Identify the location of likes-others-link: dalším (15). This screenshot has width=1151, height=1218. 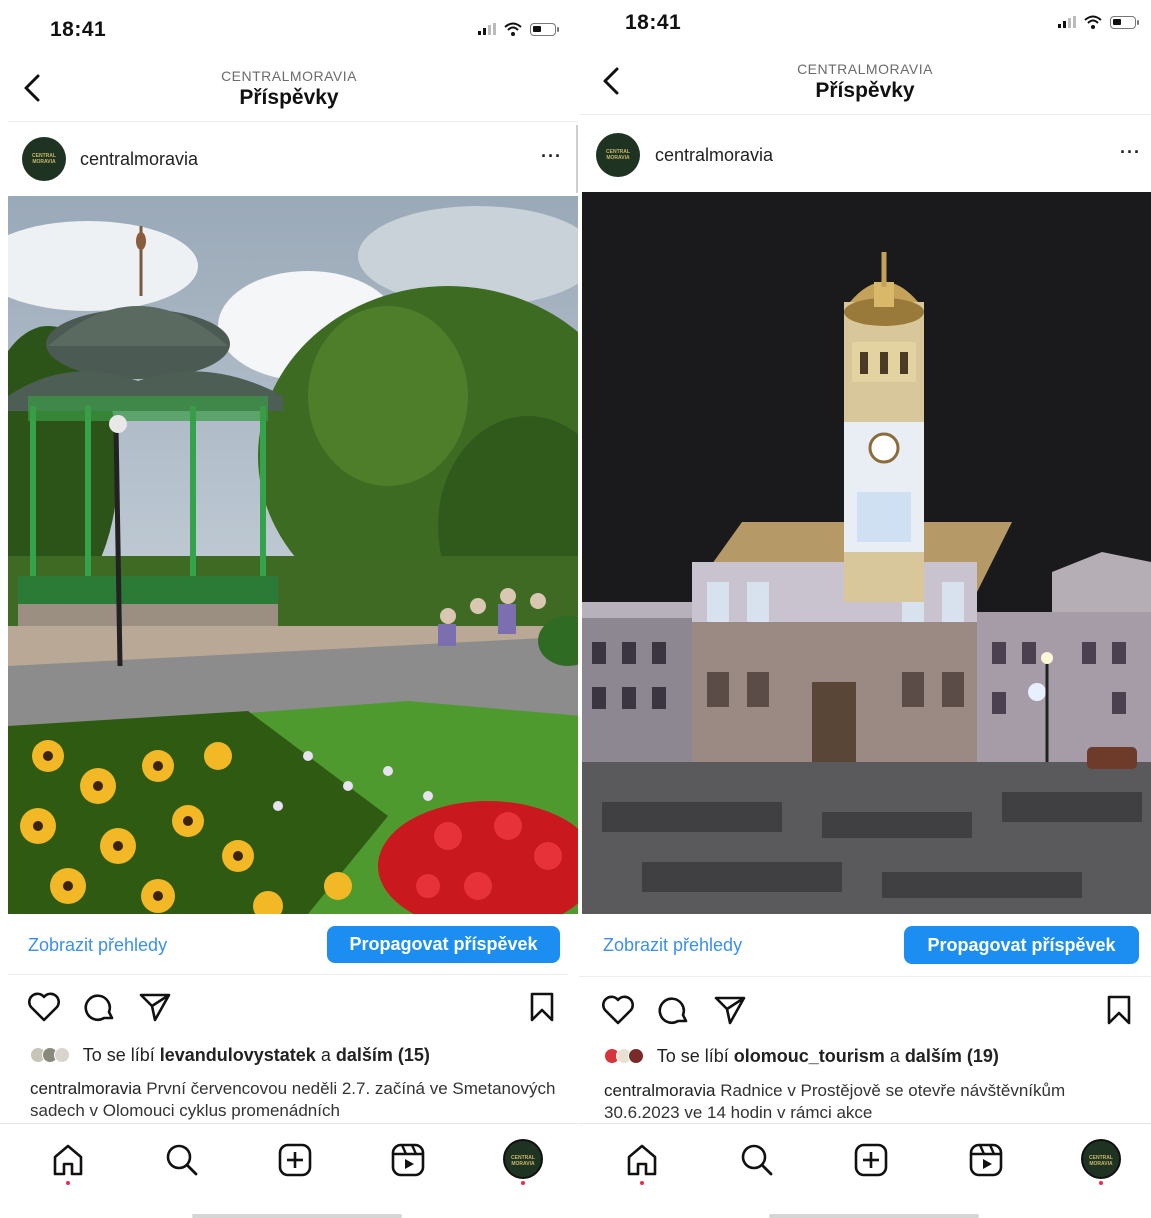
(383, 1055).